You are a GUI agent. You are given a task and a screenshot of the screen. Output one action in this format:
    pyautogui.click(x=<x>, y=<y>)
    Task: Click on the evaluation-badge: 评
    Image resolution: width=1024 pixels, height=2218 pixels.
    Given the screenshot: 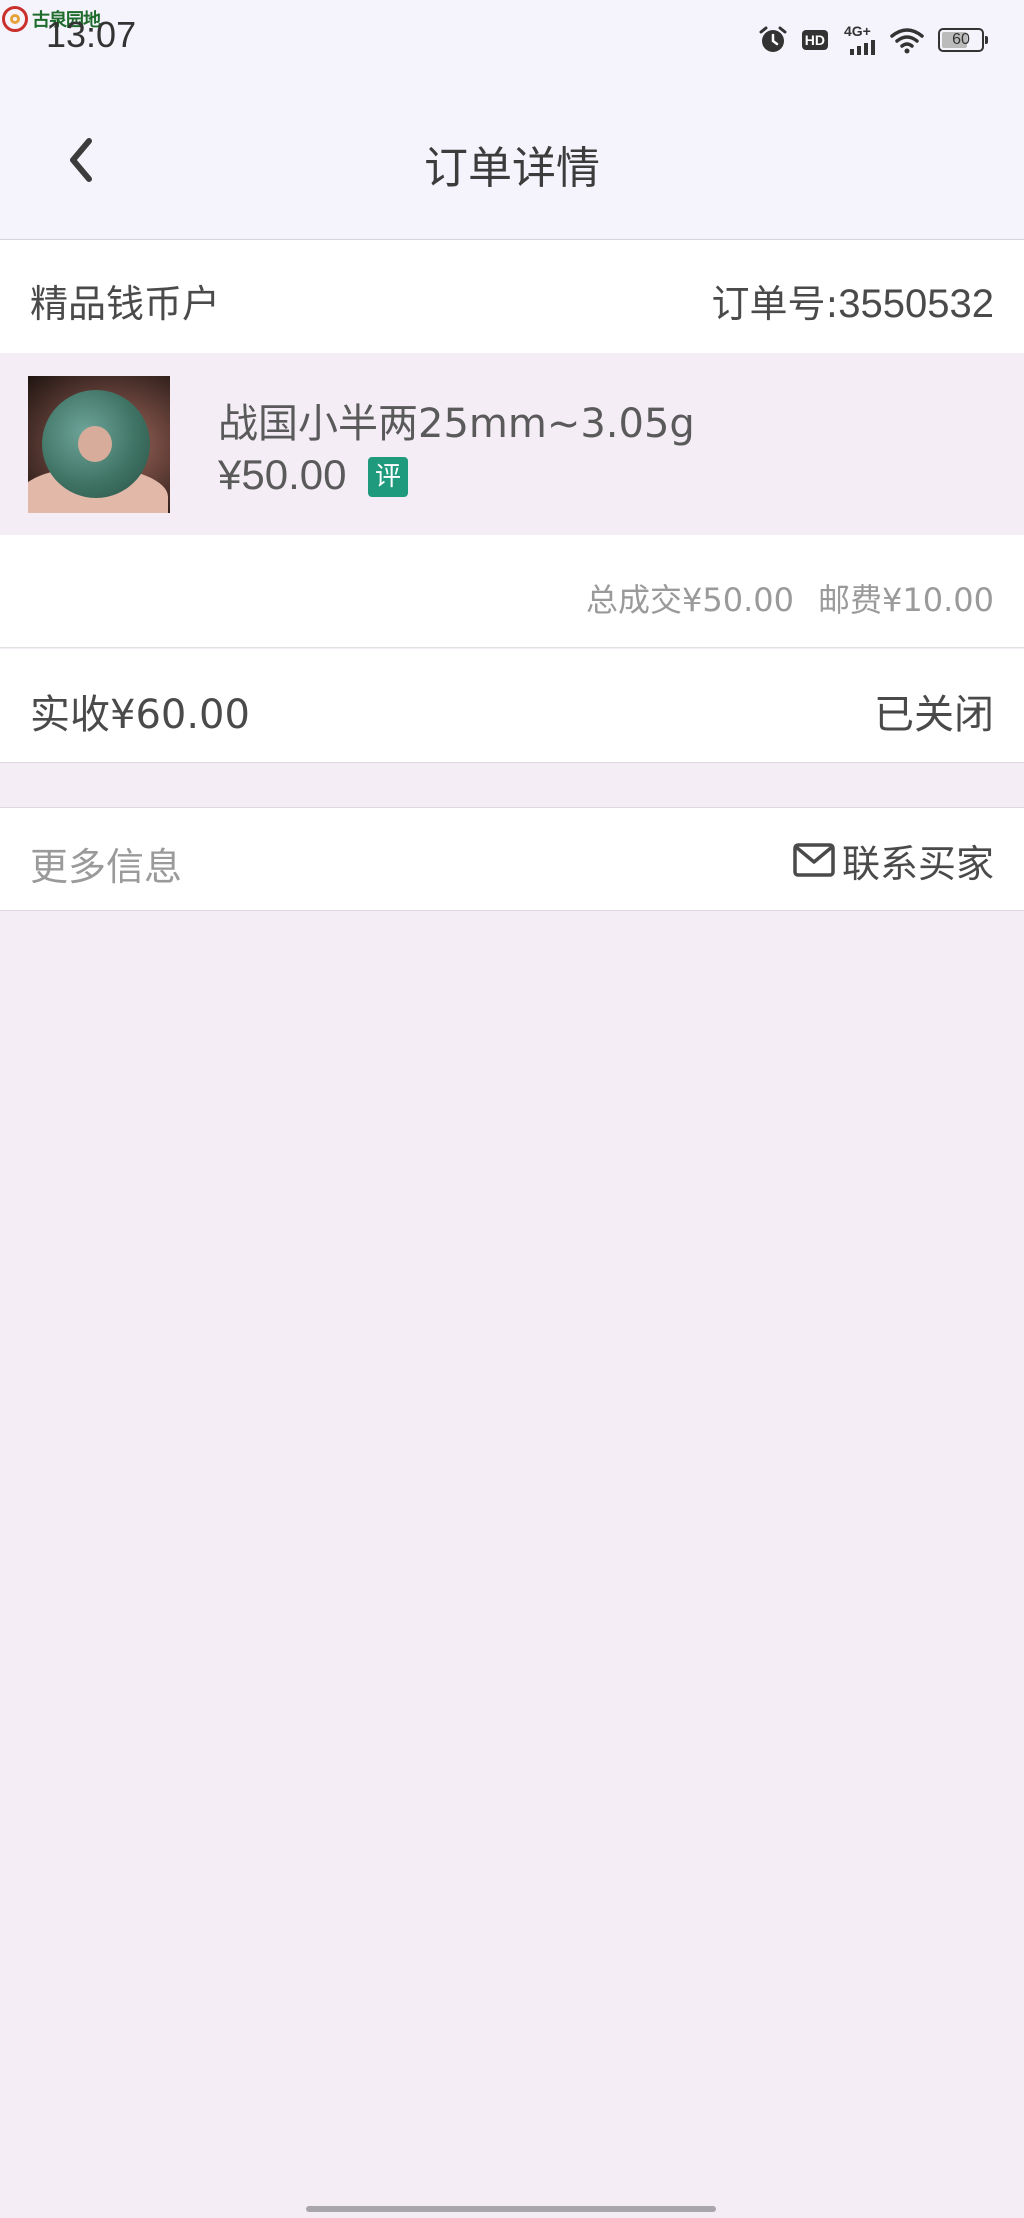 What is the action you would take?
    pyautogui.click(x=388, y=477)
    